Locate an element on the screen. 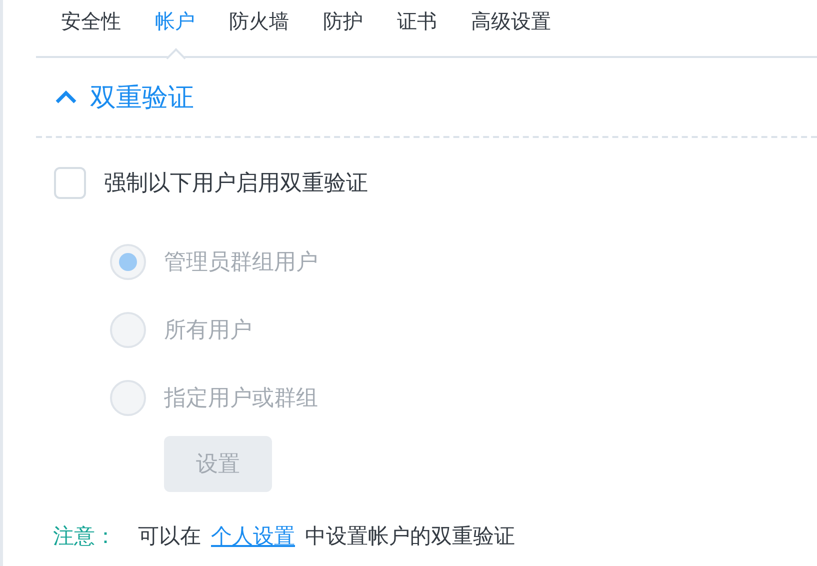 This screenshot has height=566, width=817. note-text: 可以在 is located at coordinates (169, 536).